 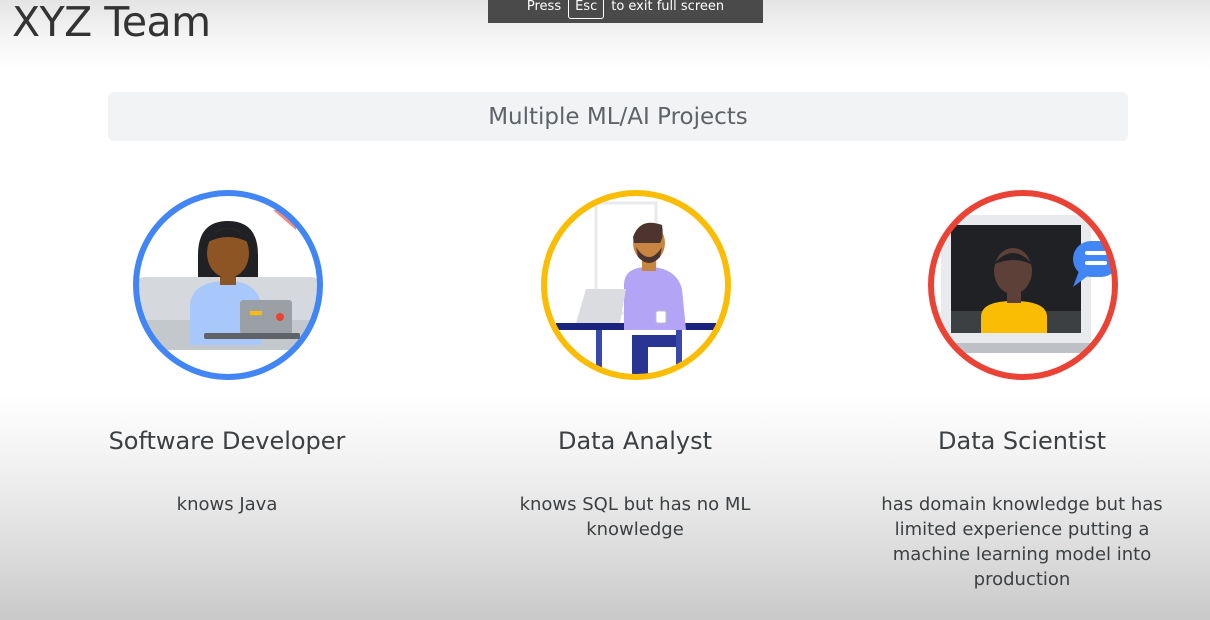 What do you see at coordinates (618, 116) in the screenshot?
I see `projects-banner: Multiple ML/AI Projects` at bounding box center [618, 116].